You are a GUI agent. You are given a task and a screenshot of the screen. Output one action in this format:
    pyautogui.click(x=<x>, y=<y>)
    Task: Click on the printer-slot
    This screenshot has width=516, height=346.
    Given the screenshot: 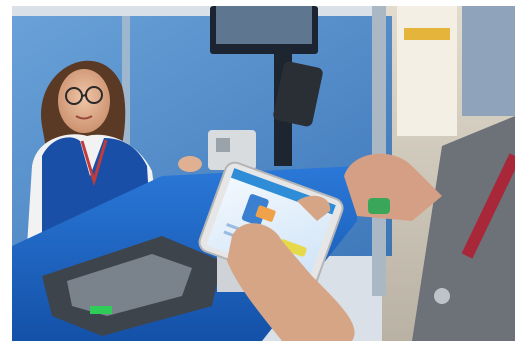 What is the action you would take?
    pyautogui.click(x=223, y=145)
    